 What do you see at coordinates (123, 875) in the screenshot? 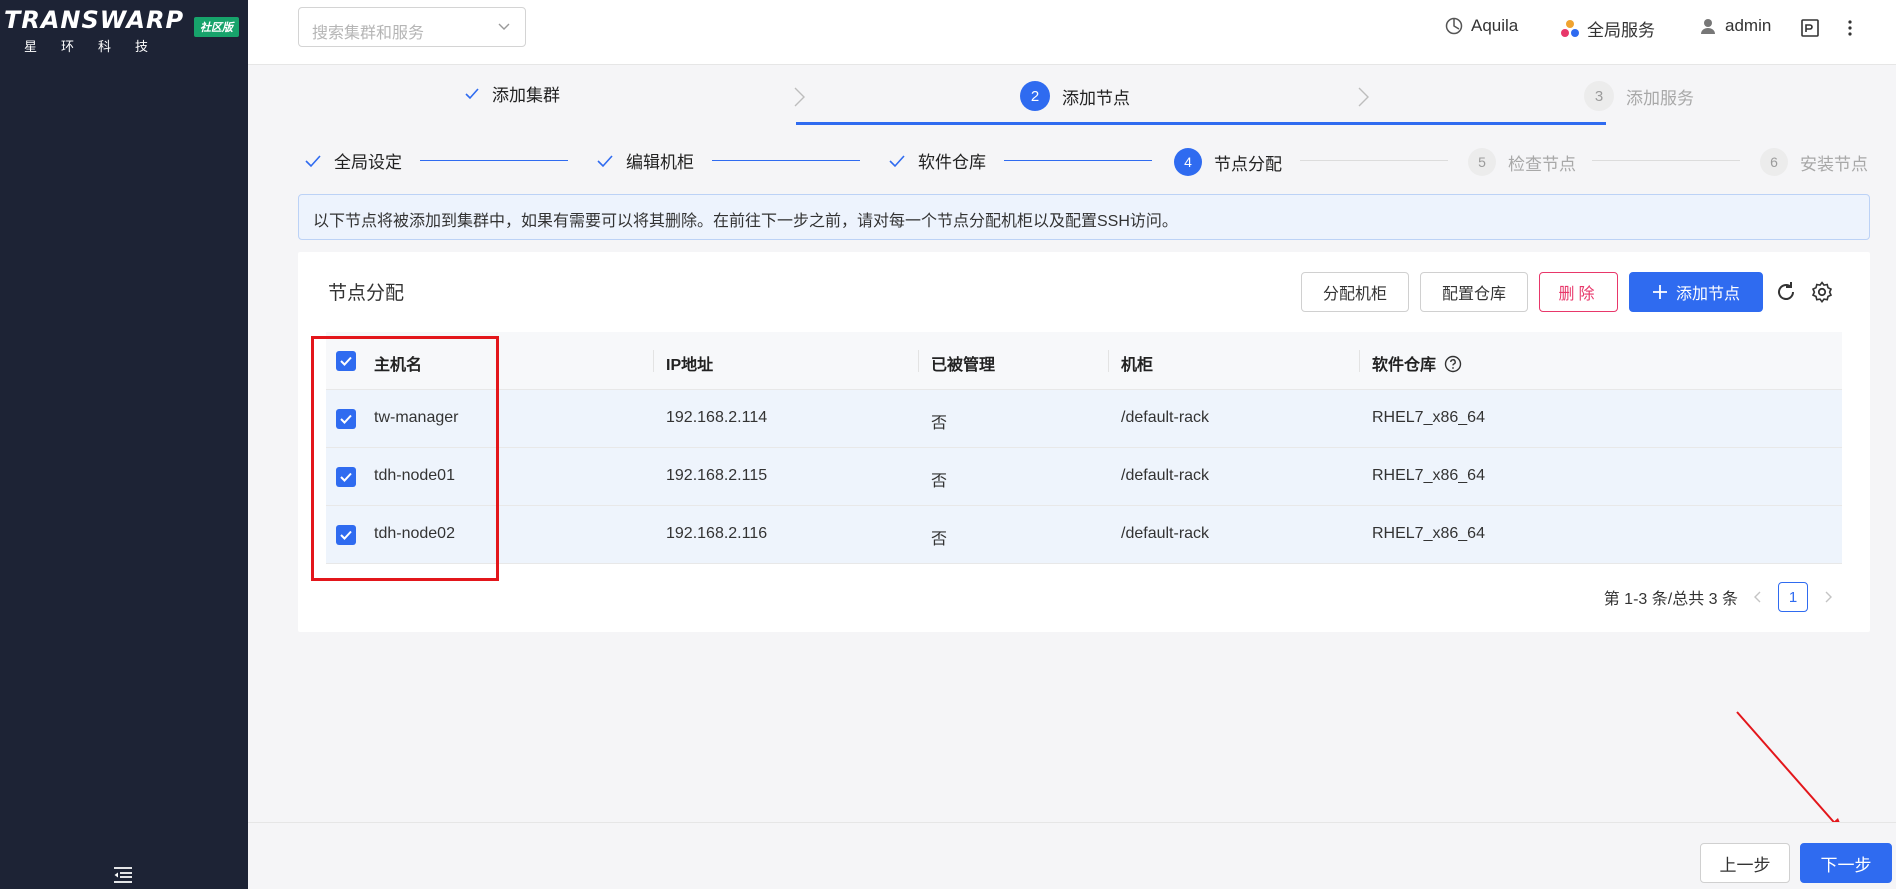
I see `menu-collapse-icon` at bounding box center [123, 875].